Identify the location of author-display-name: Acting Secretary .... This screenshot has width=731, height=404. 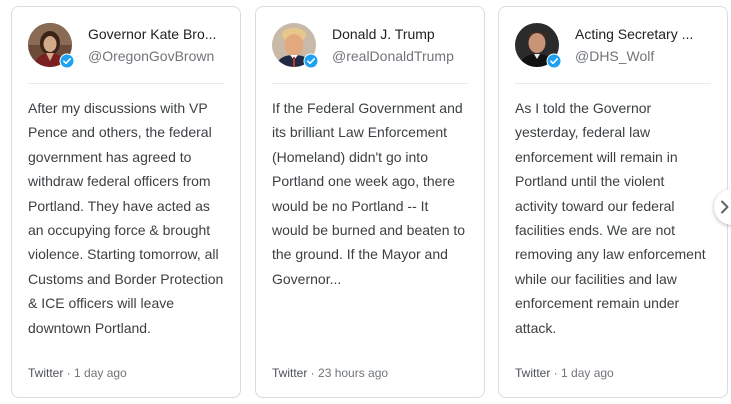
(643, 34).